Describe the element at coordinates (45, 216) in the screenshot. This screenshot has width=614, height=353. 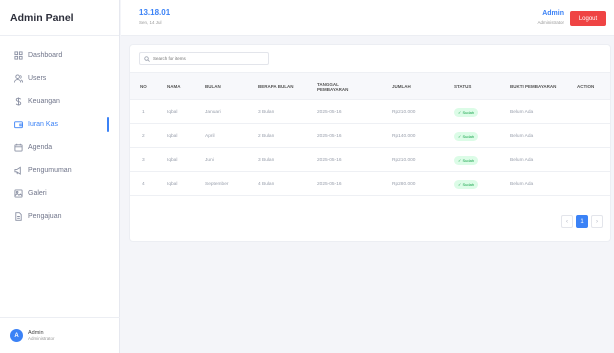
I see `sidebar-item-label: Pengajuan` at that location.